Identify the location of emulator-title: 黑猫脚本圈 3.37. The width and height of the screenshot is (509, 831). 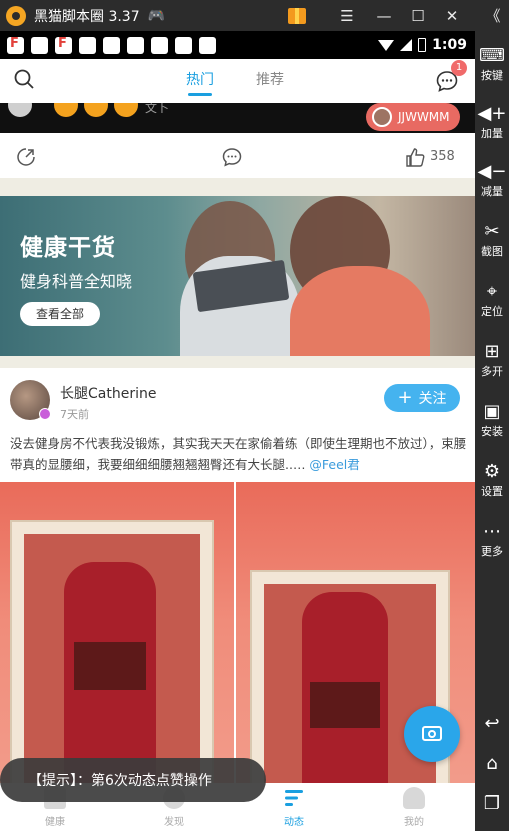
(87, 16).